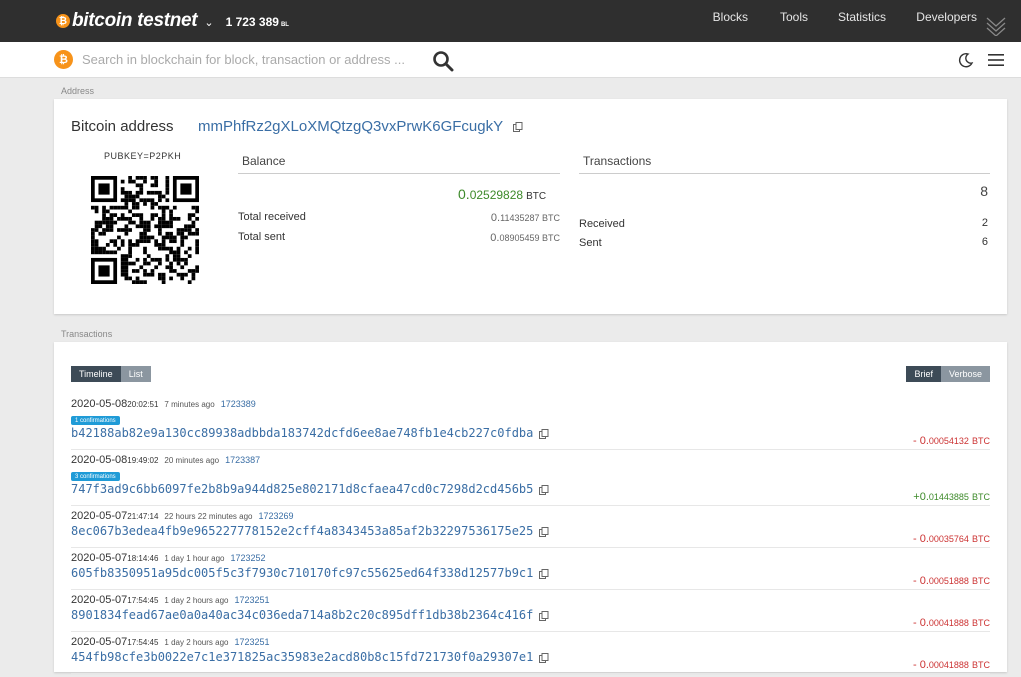 This screenshot has width=1021, height=677. What do you see at coordinates (399, 164) in the screenshot?
I see `balance-header: Balance` at bounding box center [399, 164].